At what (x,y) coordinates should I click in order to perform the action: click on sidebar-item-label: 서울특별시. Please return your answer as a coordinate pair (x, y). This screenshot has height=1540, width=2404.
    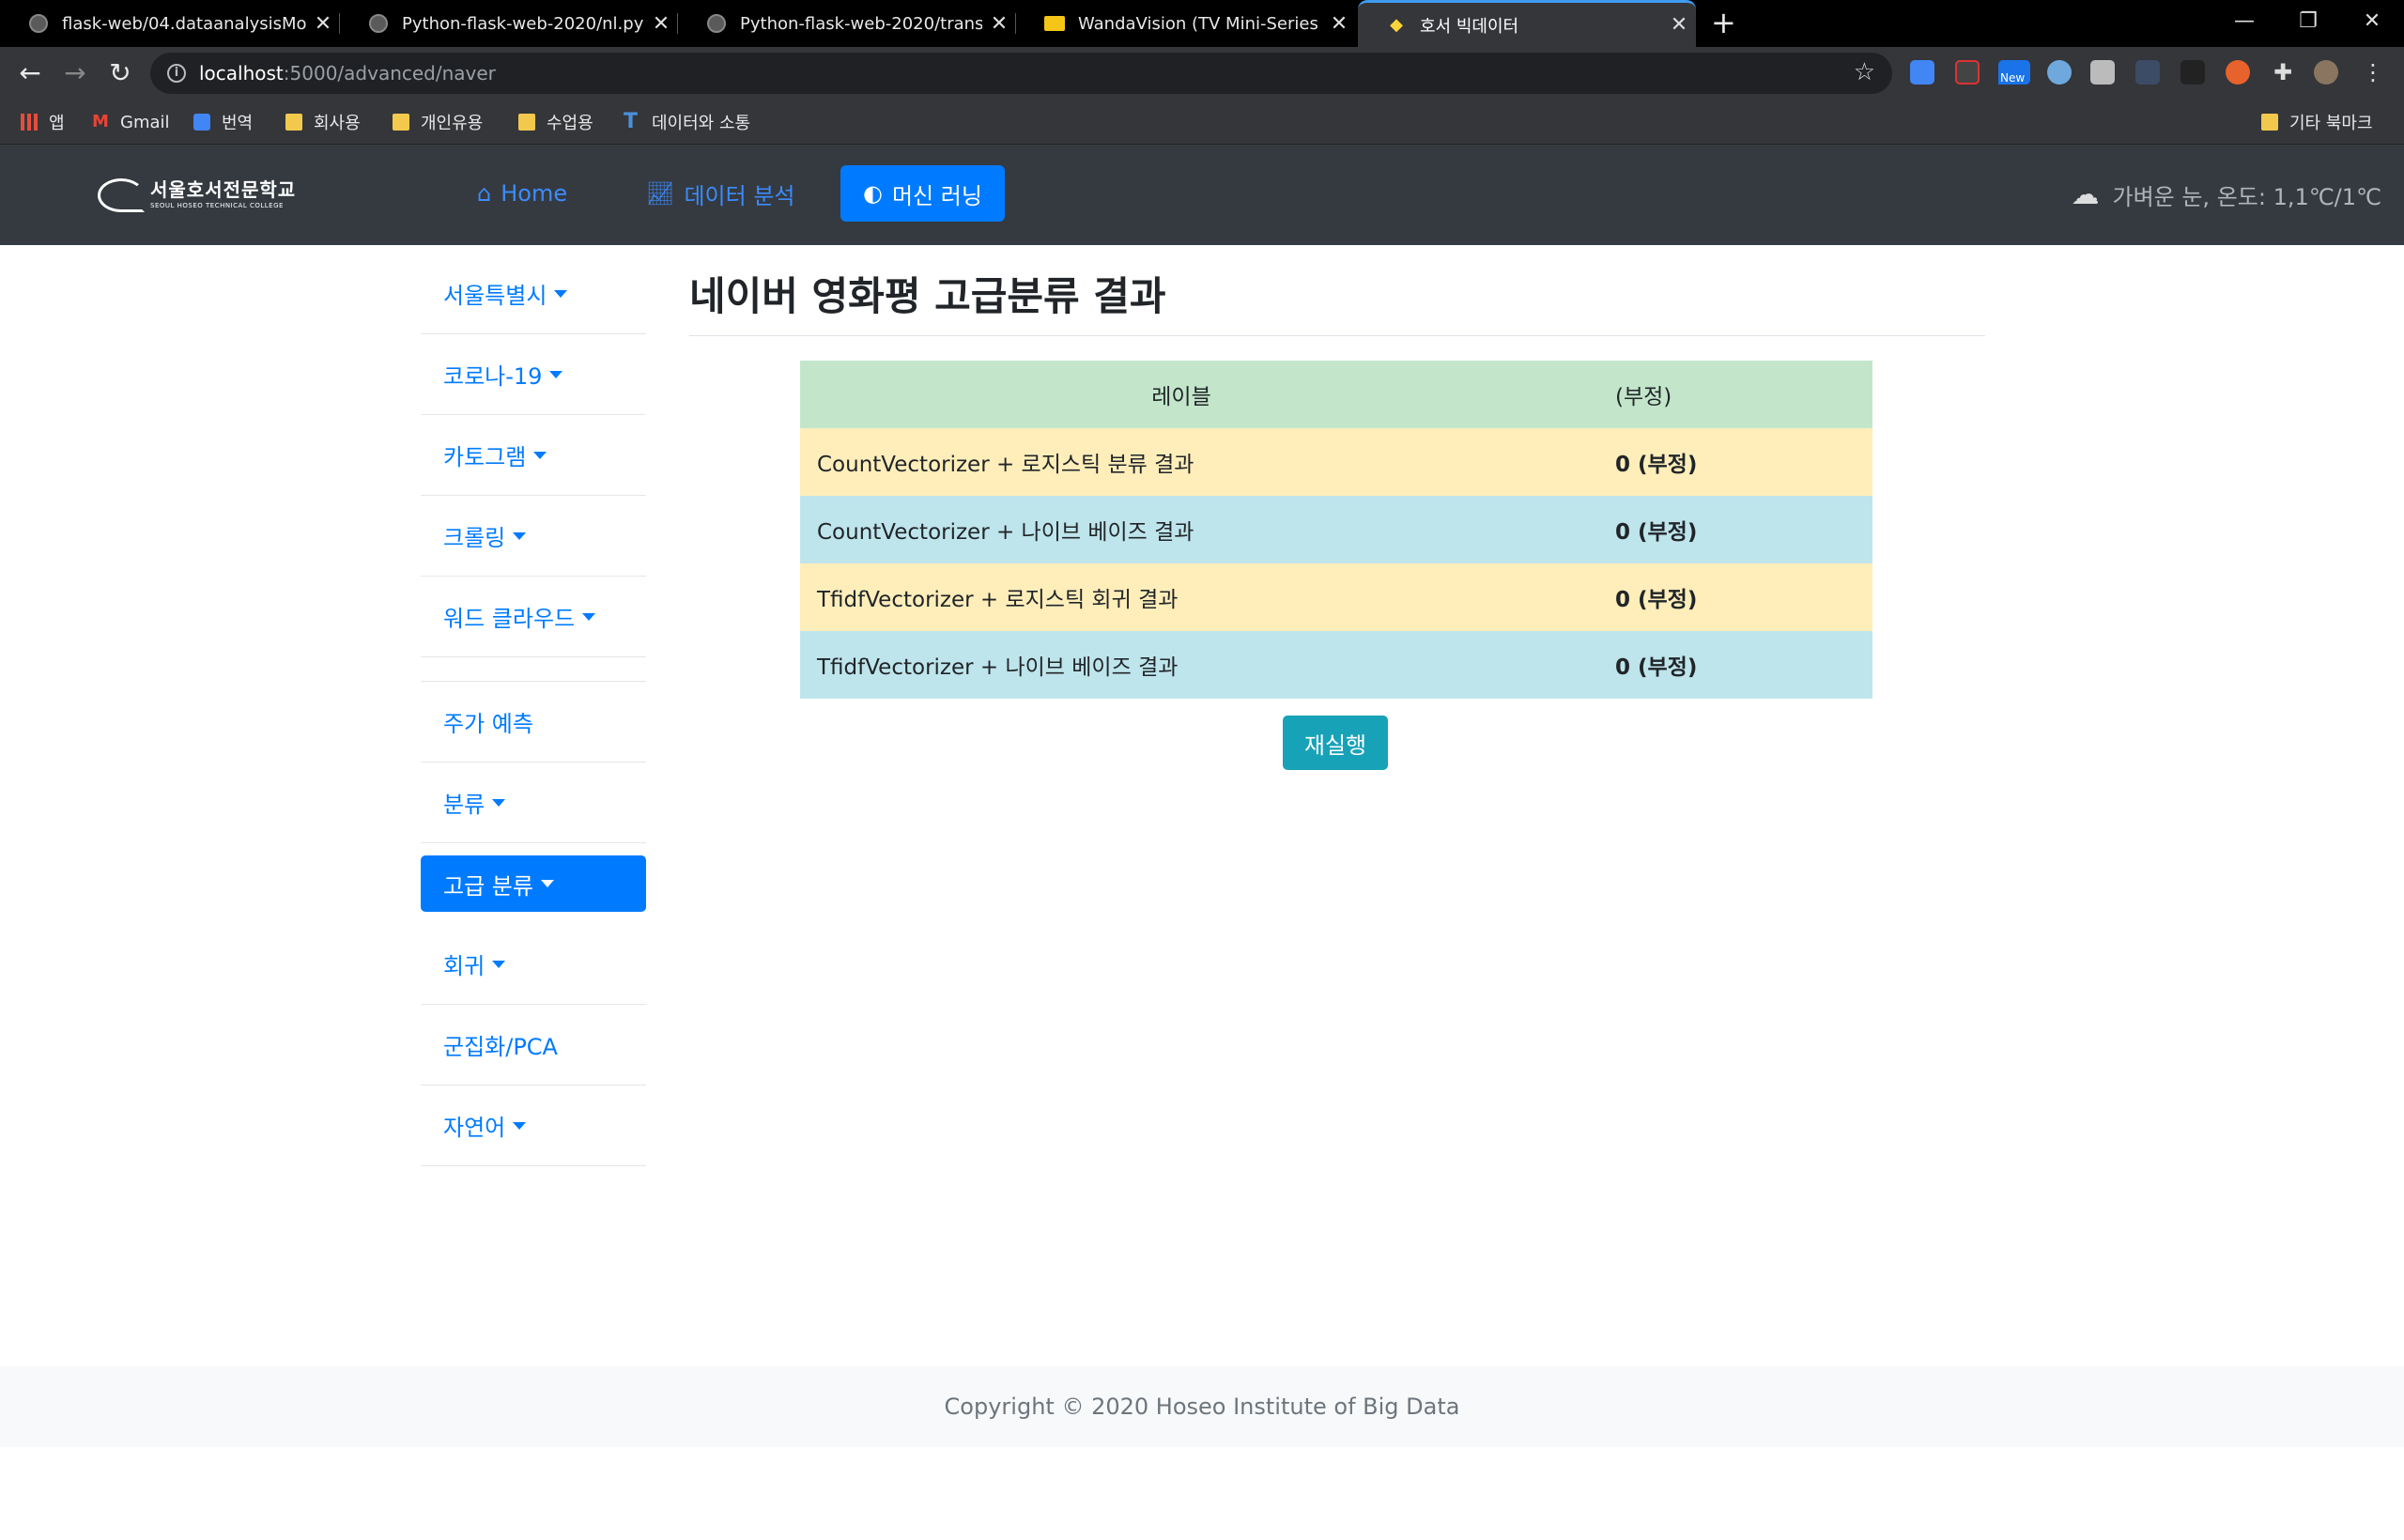
    Looking at the image, I should click on (495, 296).